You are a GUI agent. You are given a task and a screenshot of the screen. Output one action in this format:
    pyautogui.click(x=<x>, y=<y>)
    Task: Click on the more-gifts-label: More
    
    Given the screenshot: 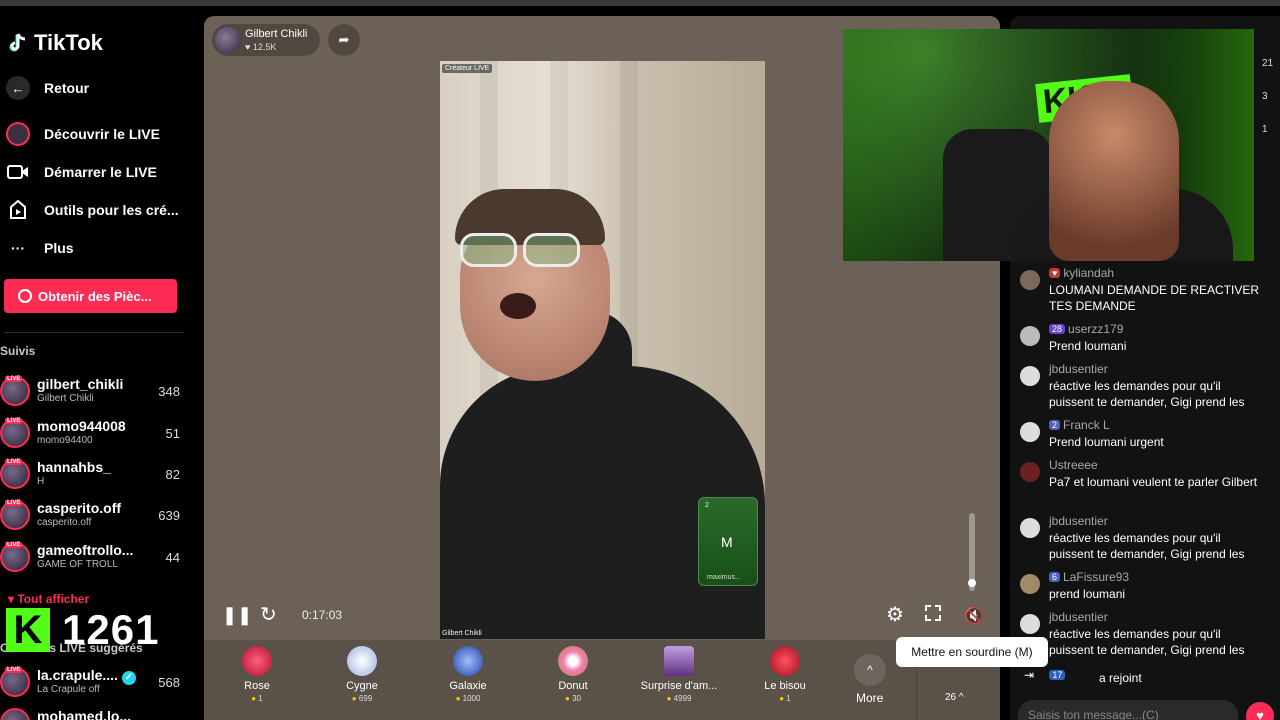 What is the action you would take?
    pyautogui.click(x=869, y=698)
    